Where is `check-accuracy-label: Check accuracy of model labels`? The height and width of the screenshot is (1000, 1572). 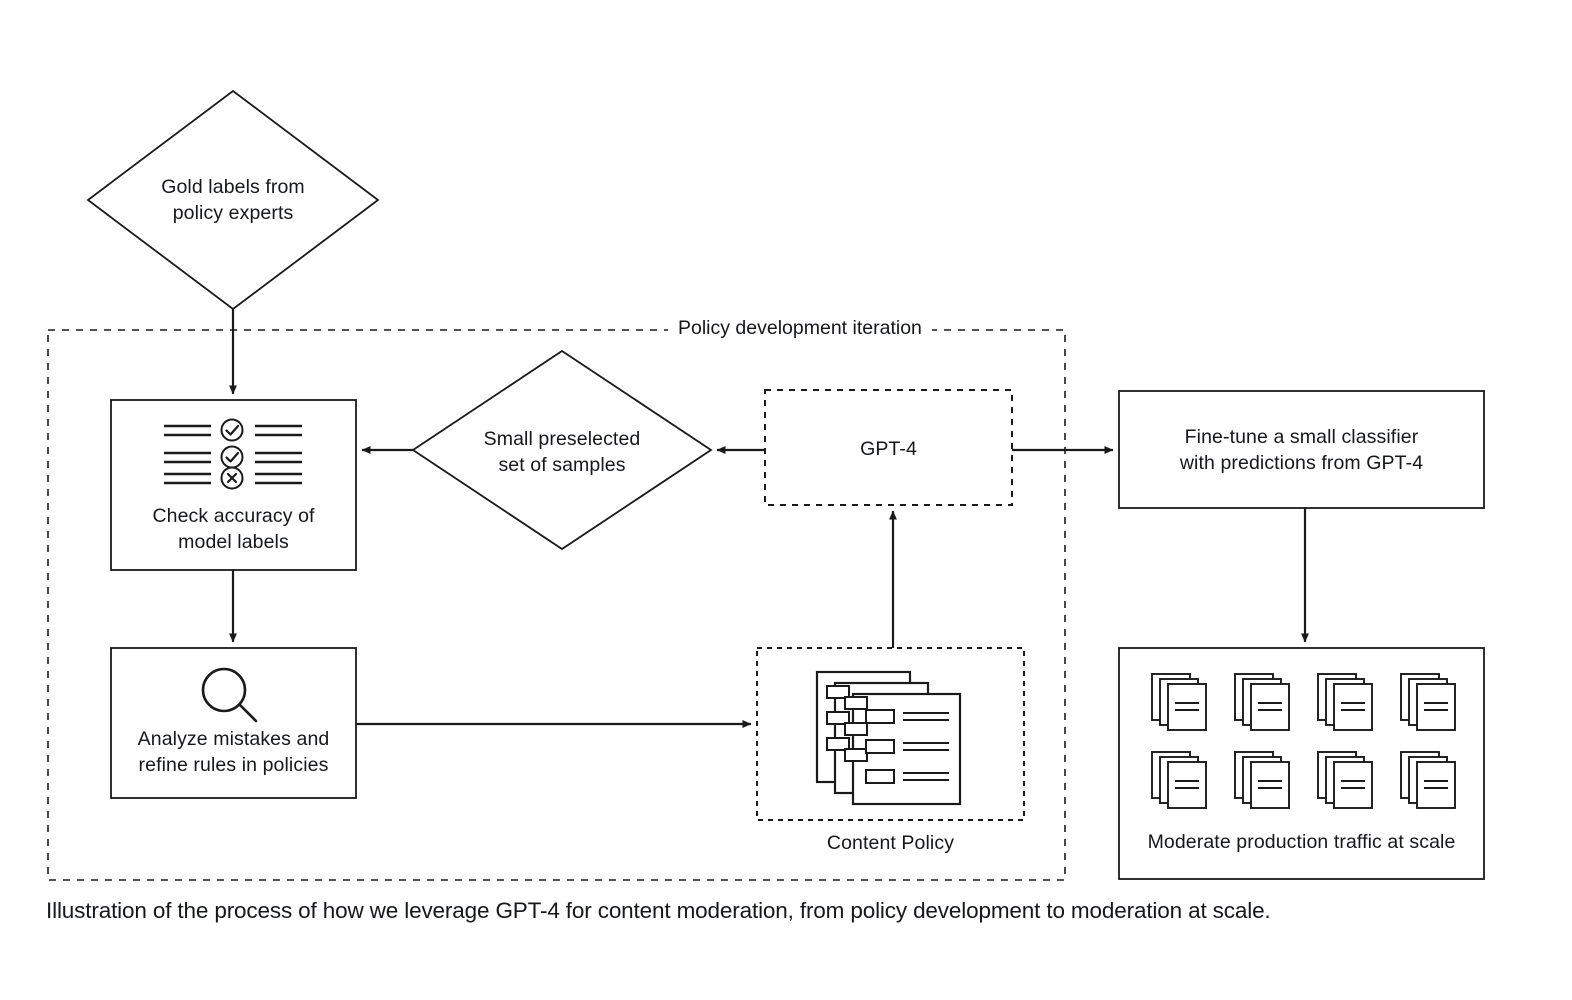 check-accuracy-label: Check accuracy of model labels is located at coordinates (233, 529).